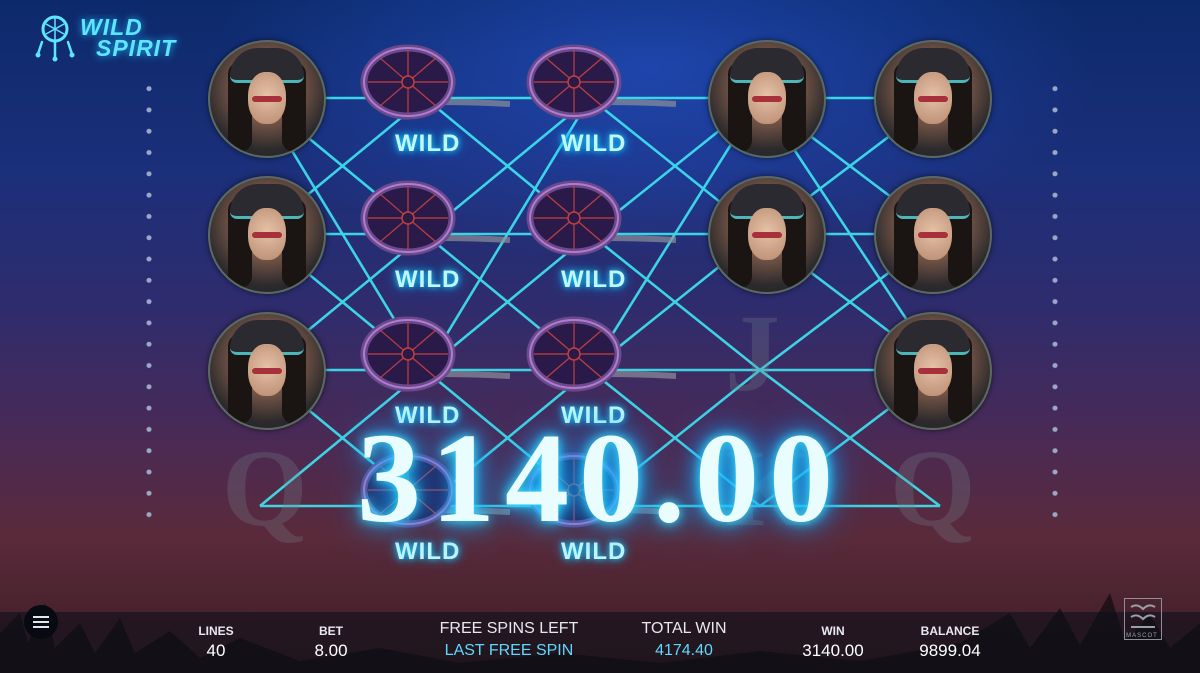 This screenshot has height=673, width=1200. What do you see at coordinates (41, 622) in the screenshot?
I see `menu-button` at bounding box center [41, 622].